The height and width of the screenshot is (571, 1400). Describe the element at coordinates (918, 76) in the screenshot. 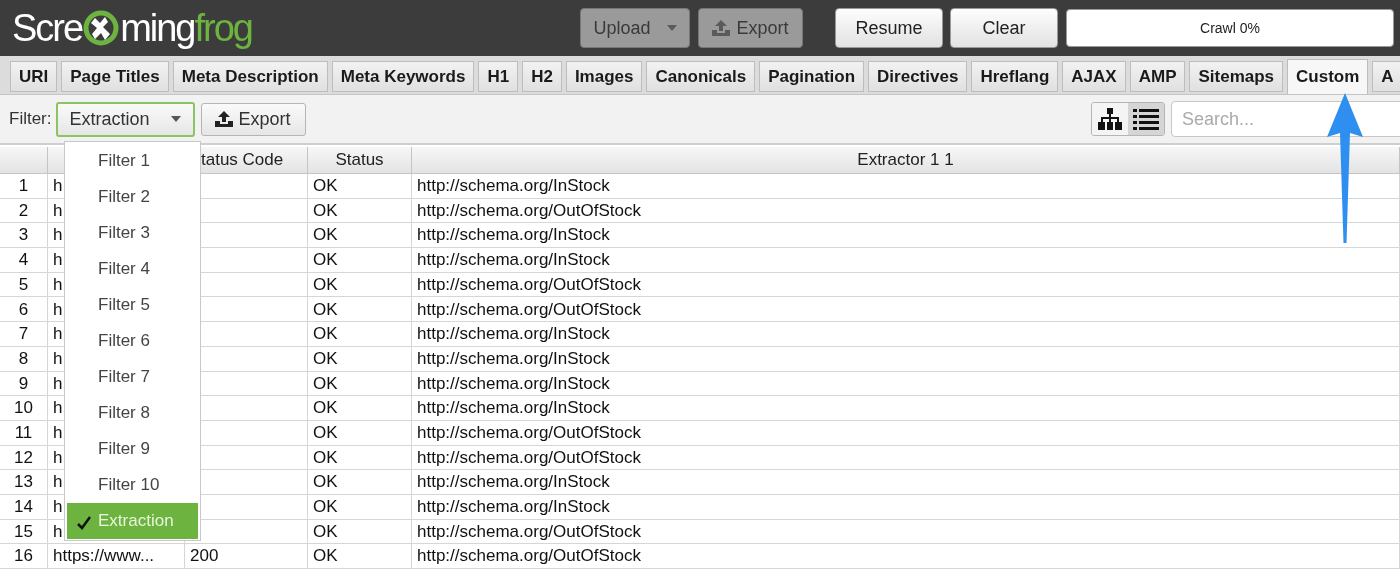

I see `tab: Directives` at that location.